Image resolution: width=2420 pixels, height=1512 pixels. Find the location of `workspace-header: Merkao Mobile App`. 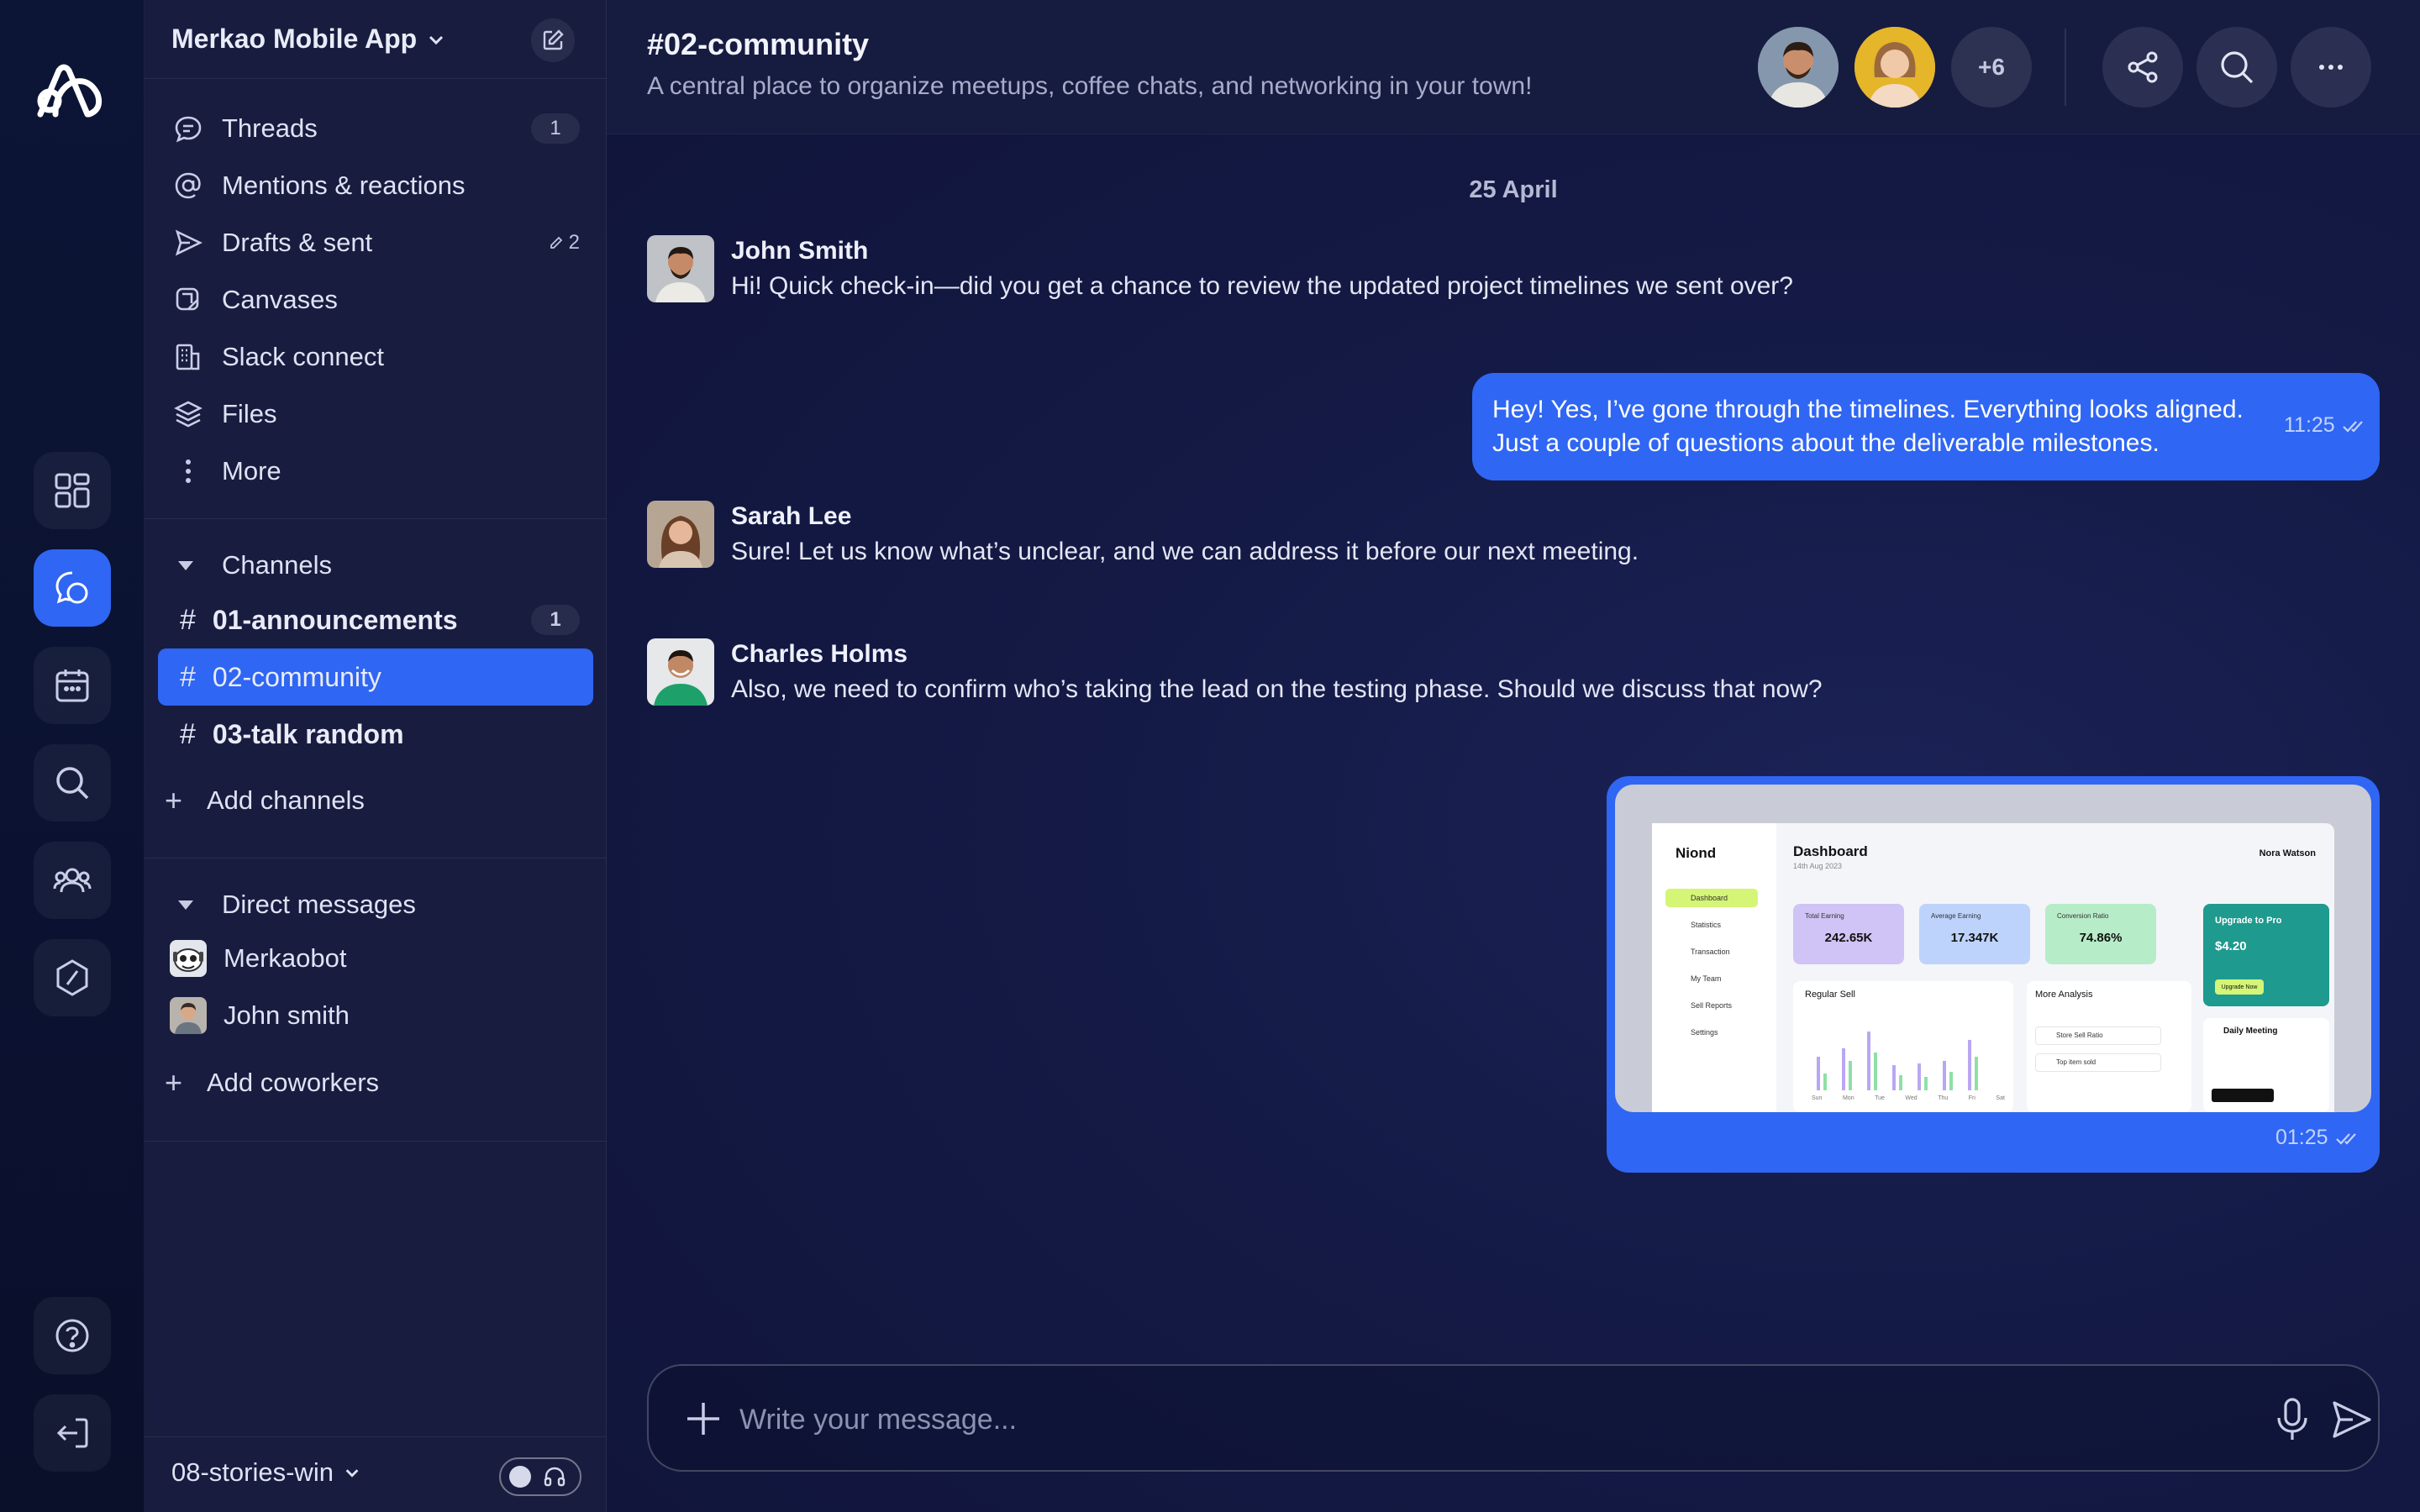

workspace-header: Merkao Mobile App is located at coordinates (376, 39).